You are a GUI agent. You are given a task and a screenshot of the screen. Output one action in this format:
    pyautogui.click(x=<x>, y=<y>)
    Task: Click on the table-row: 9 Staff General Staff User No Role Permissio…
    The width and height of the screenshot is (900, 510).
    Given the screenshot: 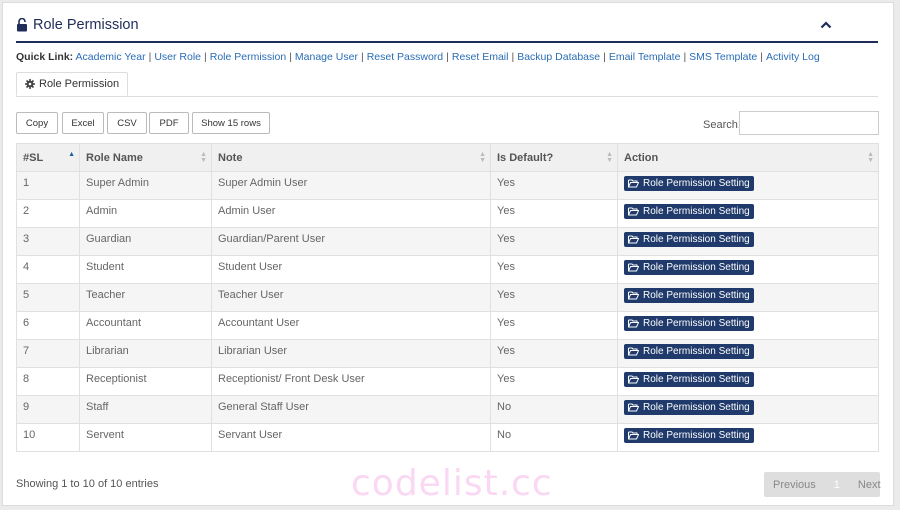 What is the action you would take?
    pyautogui.click(x=447, y=409)
    